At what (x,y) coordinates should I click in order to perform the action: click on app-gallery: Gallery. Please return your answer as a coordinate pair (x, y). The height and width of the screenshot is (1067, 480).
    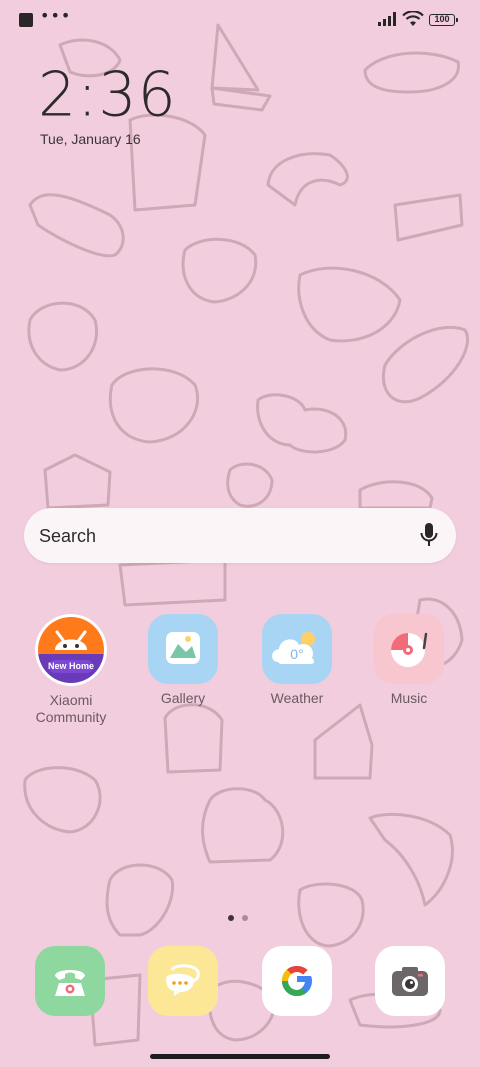
    Looking at the image, I should click on (183, 660).